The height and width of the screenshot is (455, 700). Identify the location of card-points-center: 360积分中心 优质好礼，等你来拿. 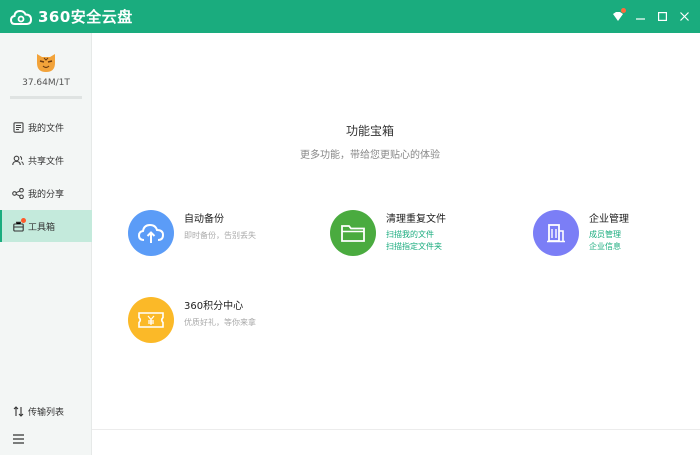
(192, 320).